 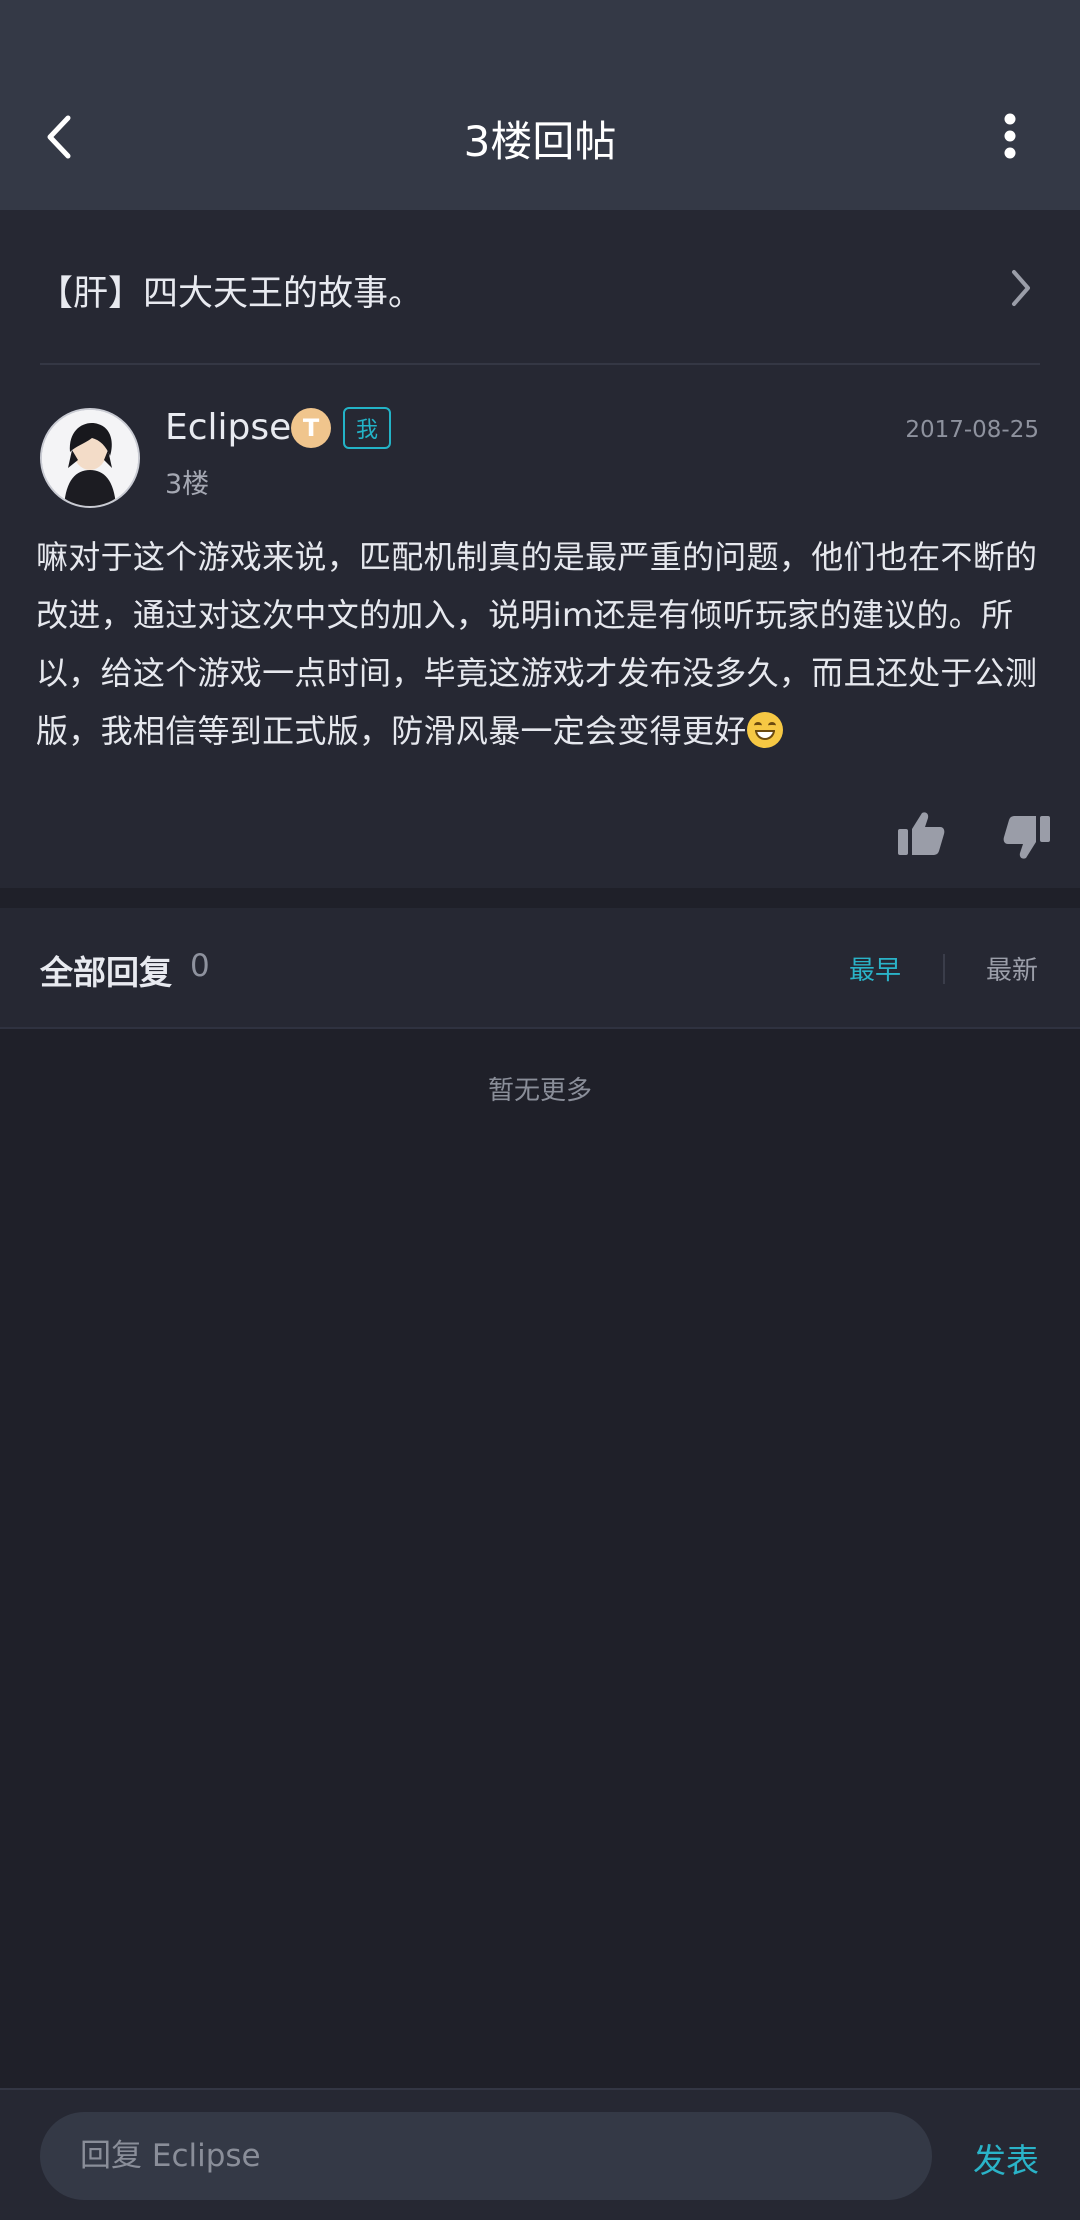 I want to click on sort-separator, so click(x=944, y=969).